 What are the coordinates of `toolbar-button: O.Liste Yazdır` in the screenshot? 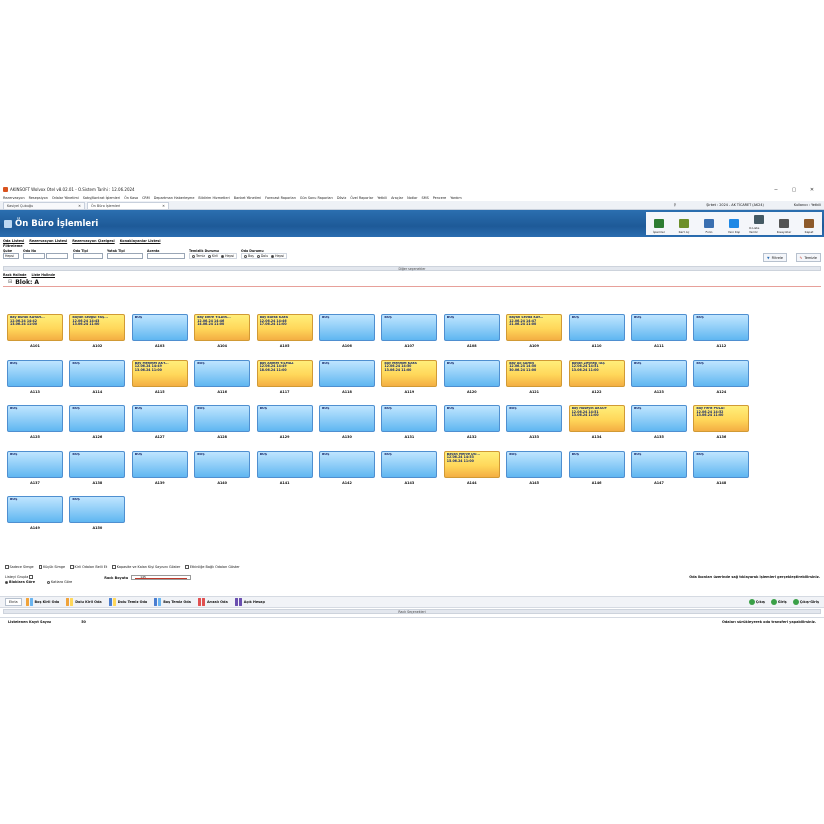 It's located at (759, 223).